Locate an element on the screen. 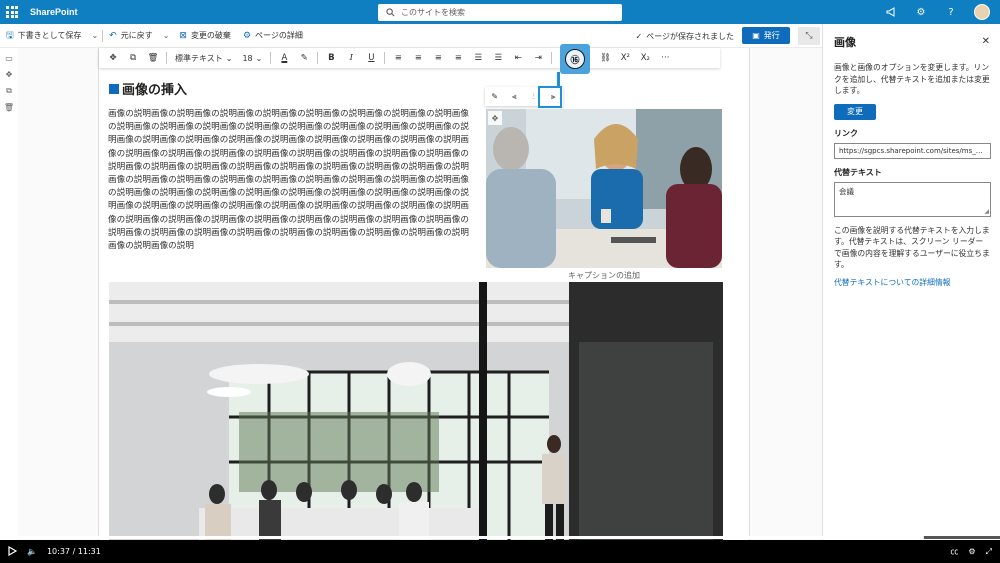 Image resolution: width=1000 pixels, height=563 pixels. align-center-icon: ≡ is located at coordinates (418, 58).